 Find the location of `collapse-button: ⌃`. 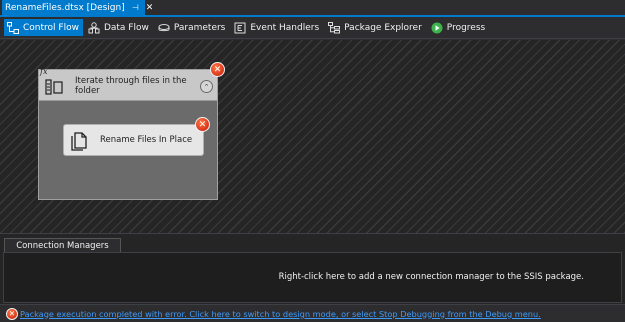

collapse-button: ⌃ is located at coordinates (206, 86).